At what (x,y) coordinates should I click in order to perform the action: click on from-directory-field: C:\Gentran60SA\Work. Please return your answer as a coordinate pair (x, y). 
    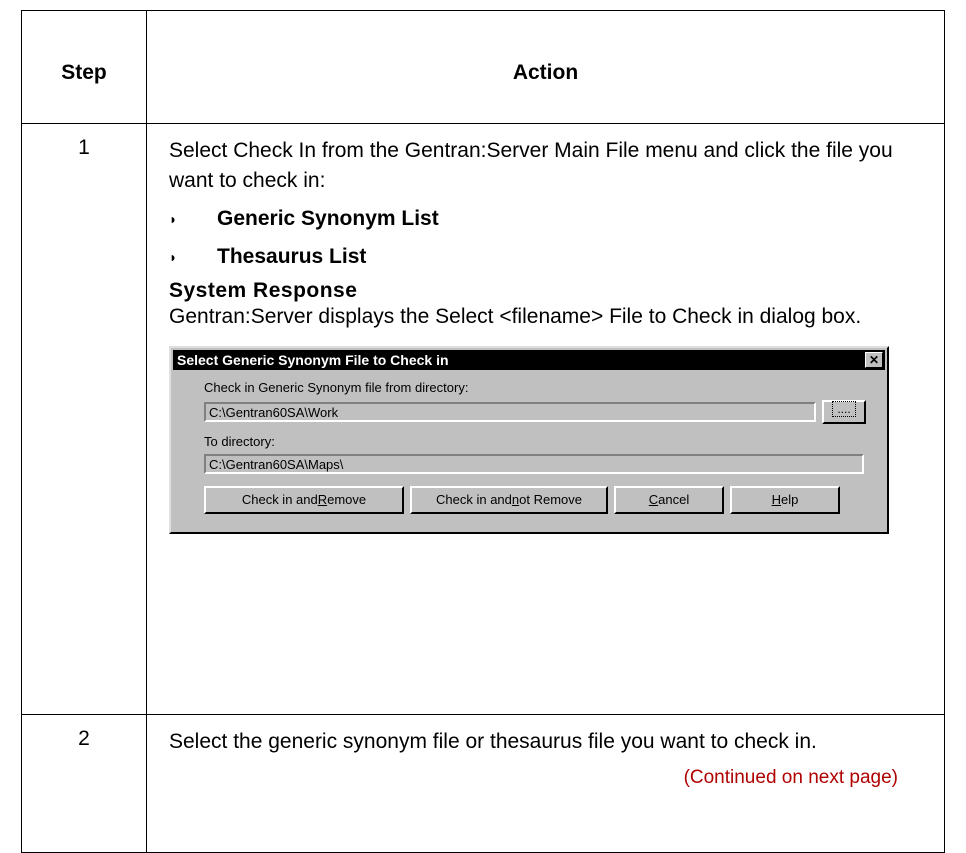
    Looking at the image, I should click on (510, 412).